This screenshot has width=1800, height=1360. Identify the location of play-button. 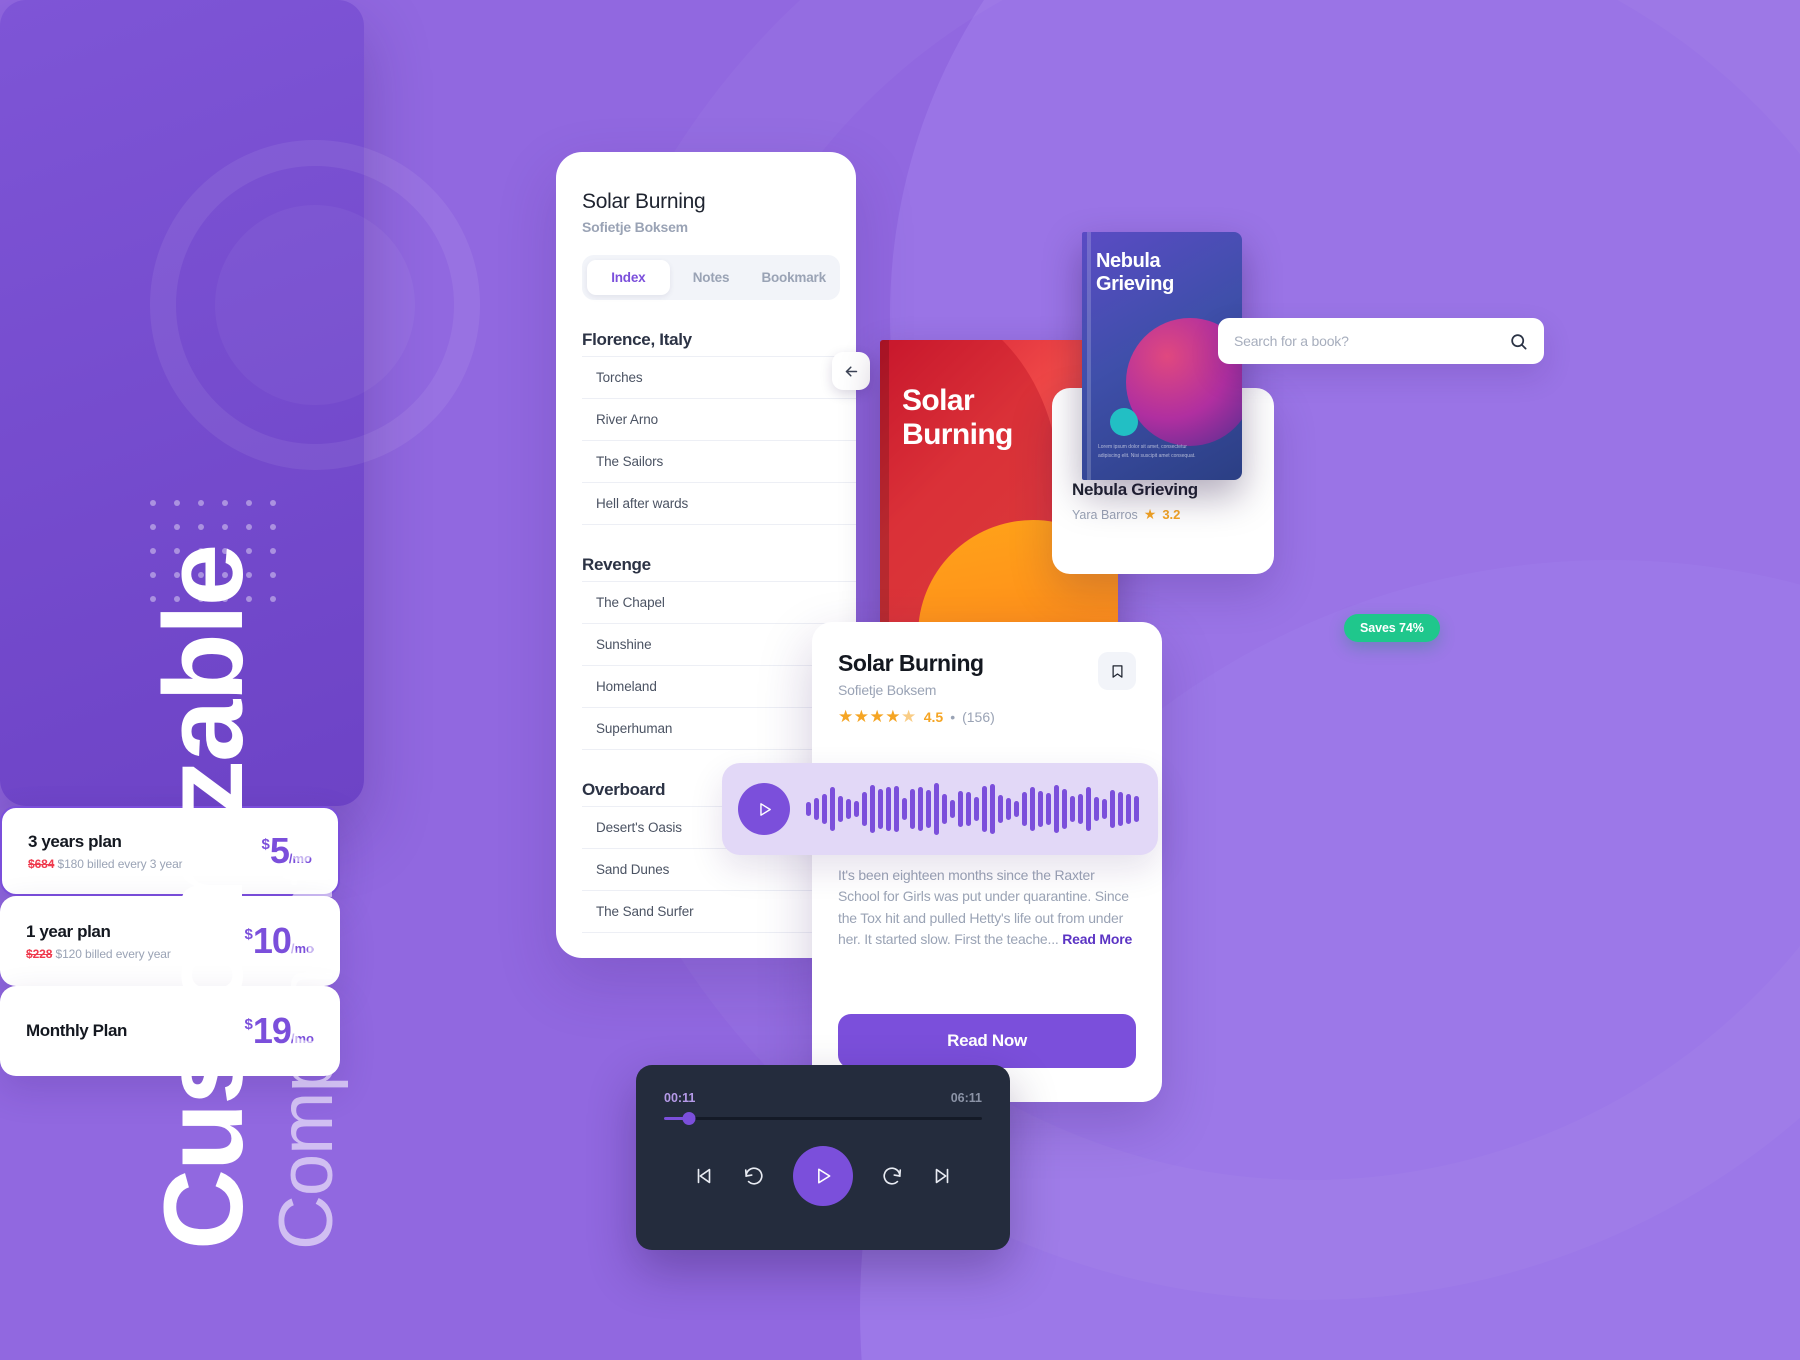
(823, 1176).